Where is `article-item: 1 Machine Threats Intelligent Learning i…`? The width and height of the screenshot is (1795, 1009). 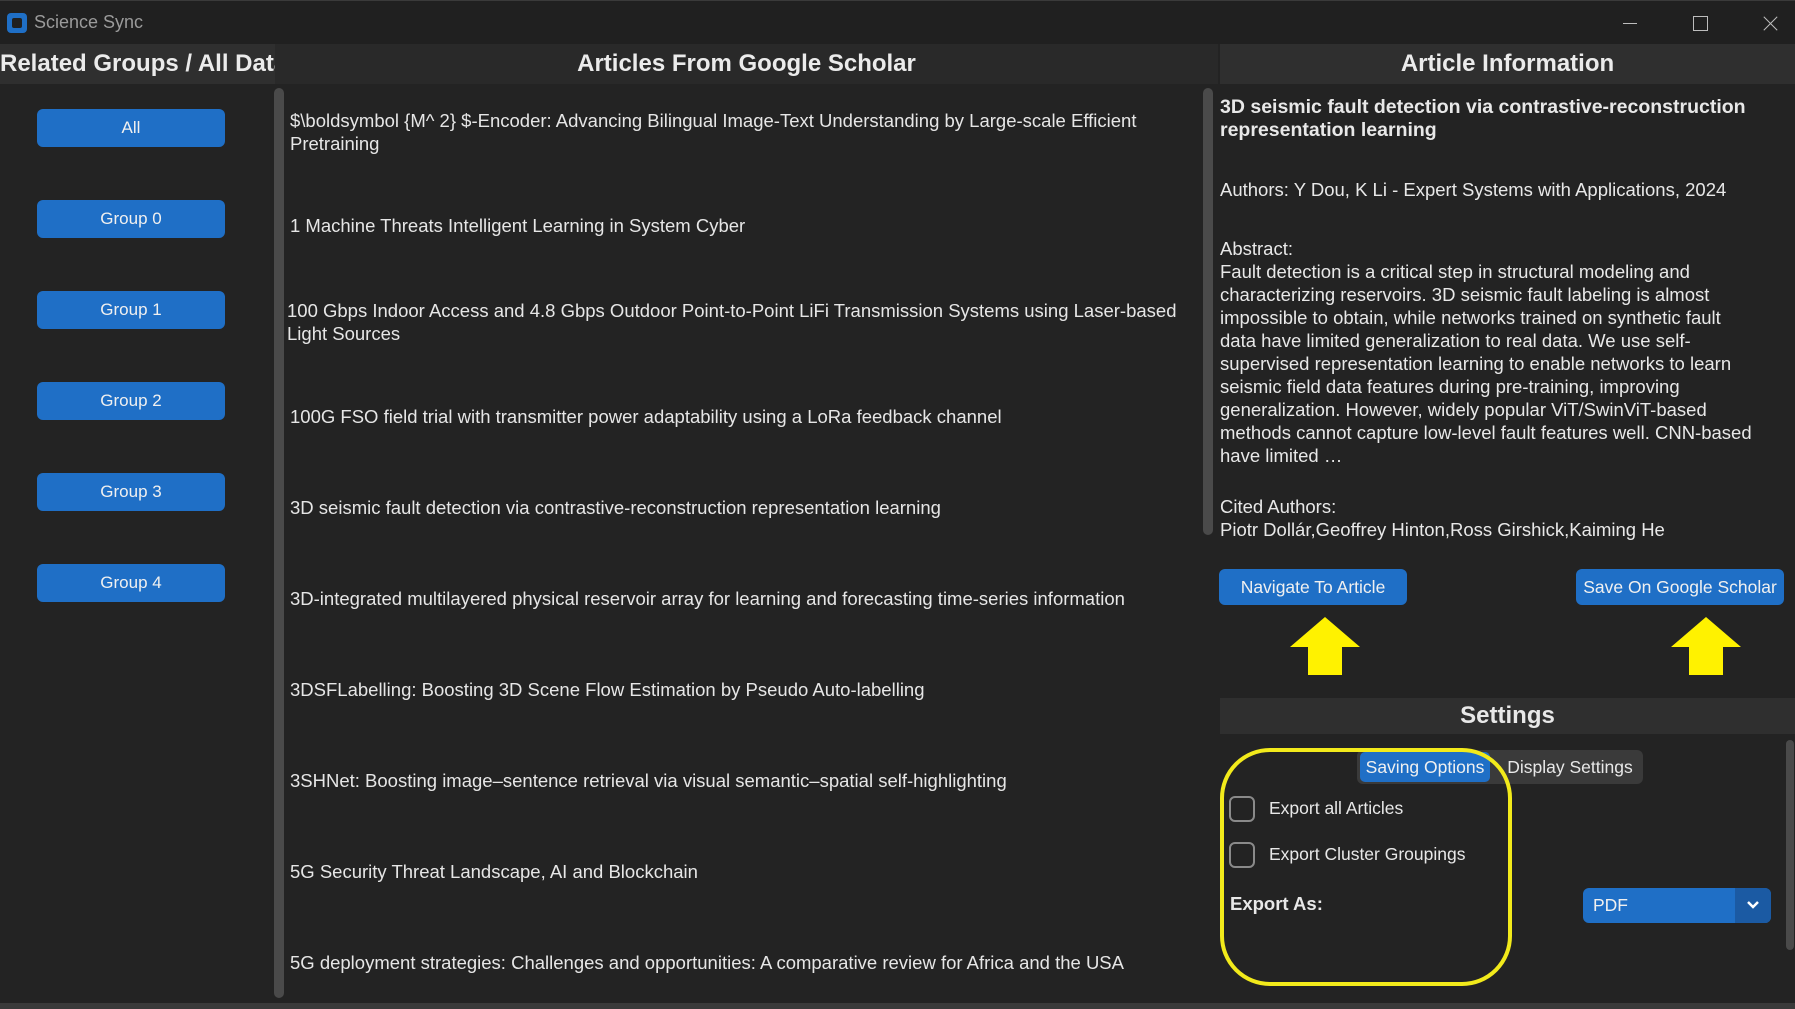
article-item: 1 Machine Threats Intelligent Learning i… is located at coordinates (746, 225).